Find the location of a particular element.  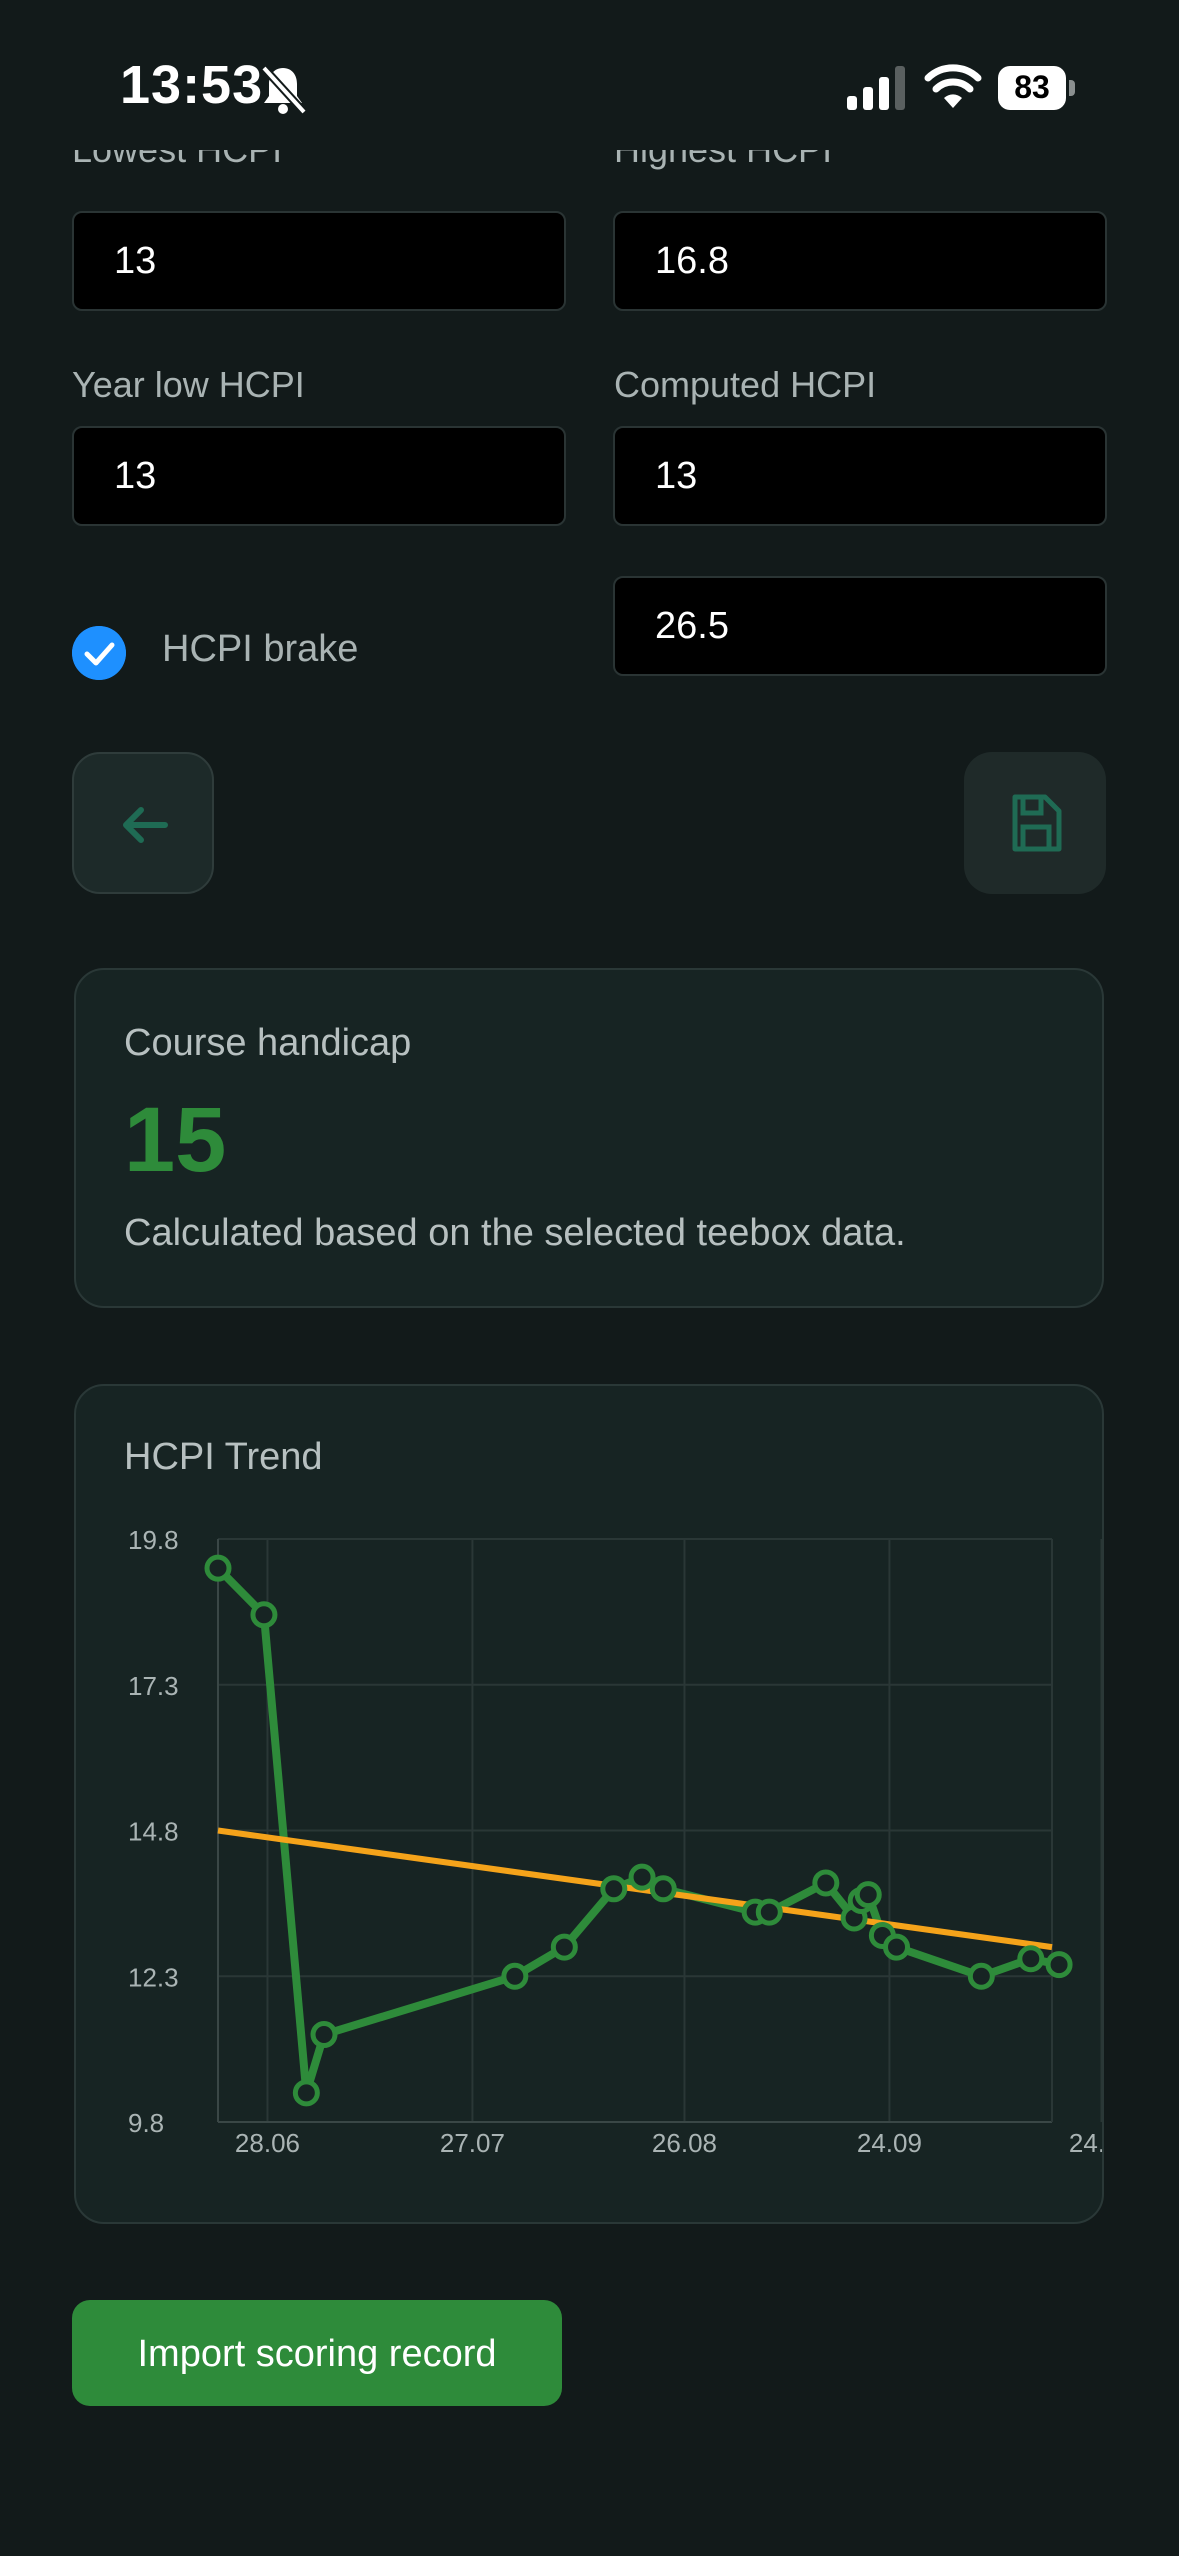

x-tick-label: 24.09 is located at coordinates (889, 2143).